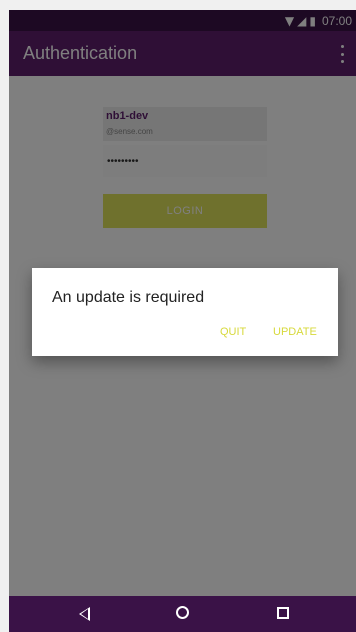  Describe the element at coordinates (84, 614) in the screenshot. I see `back-triangle-icon` at that location.